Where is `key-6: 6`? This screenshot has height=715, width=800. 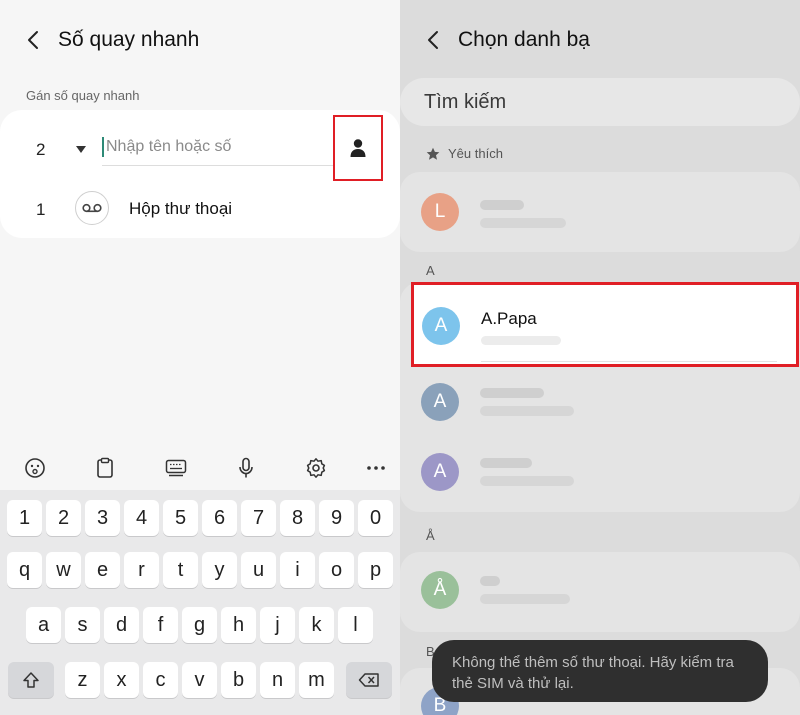 key-6: 6 is located at coordinates (219, 518).